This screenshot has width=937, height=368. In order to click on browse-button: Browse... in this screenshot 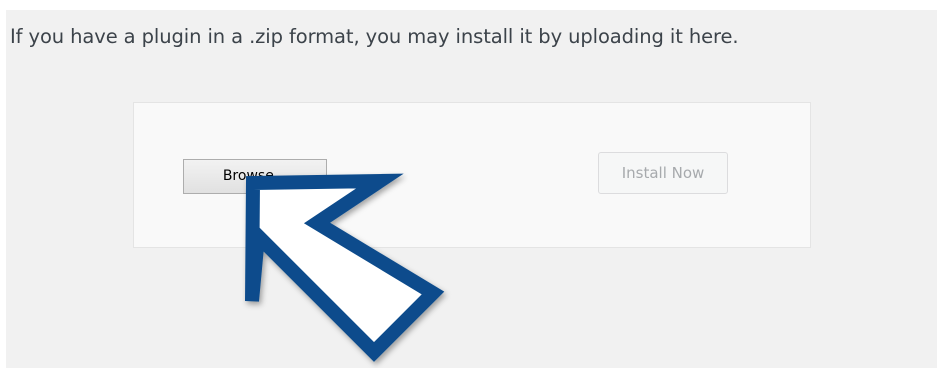, I will do `click(255, 176)`.